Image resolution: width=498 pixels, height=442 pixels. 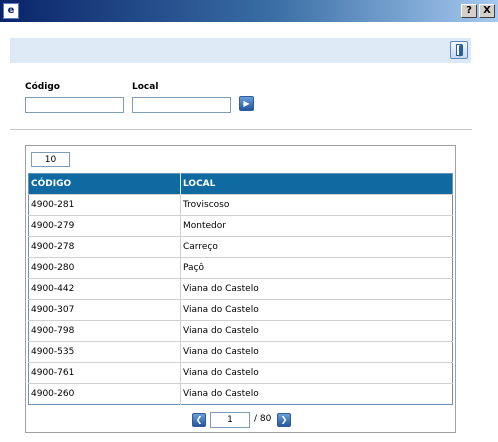 I want to click on page-size-input, so click(x=50, y=159).